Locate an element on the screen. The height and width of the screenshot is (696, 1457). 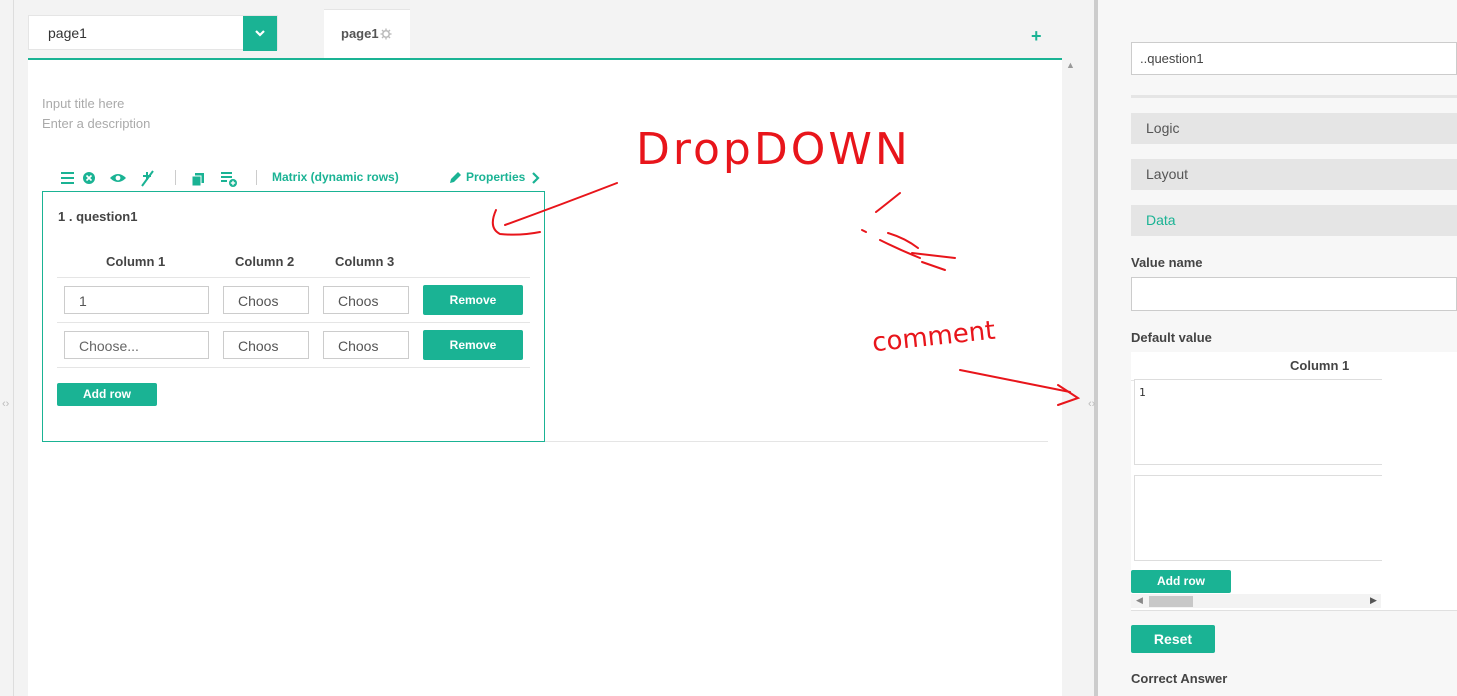
page-selector-dropdown: page1 is located at coordinates (153, 33).